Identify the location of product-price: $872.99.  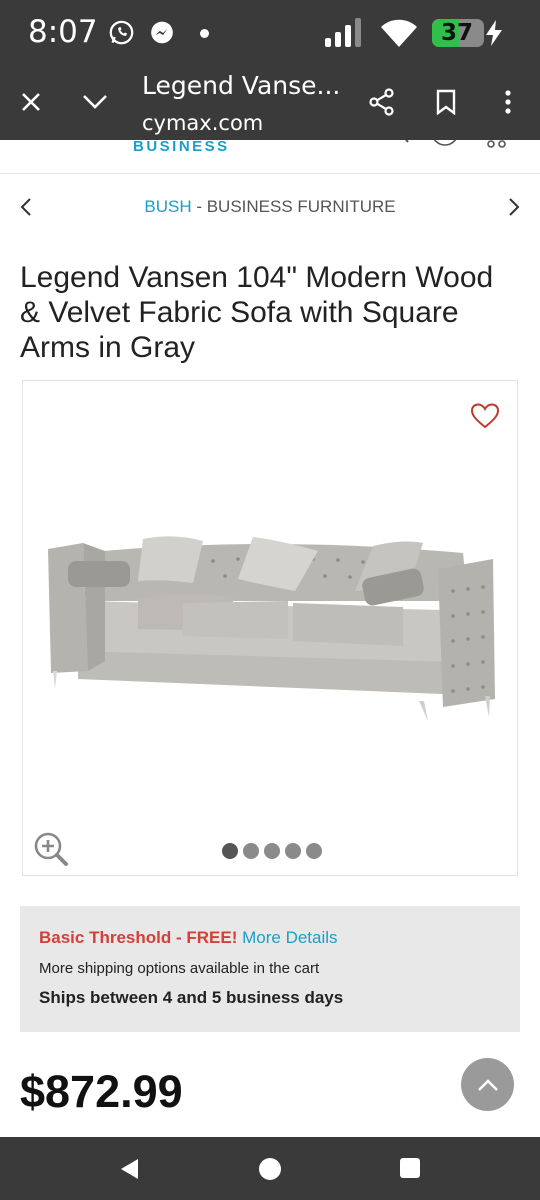
(101, 1091).